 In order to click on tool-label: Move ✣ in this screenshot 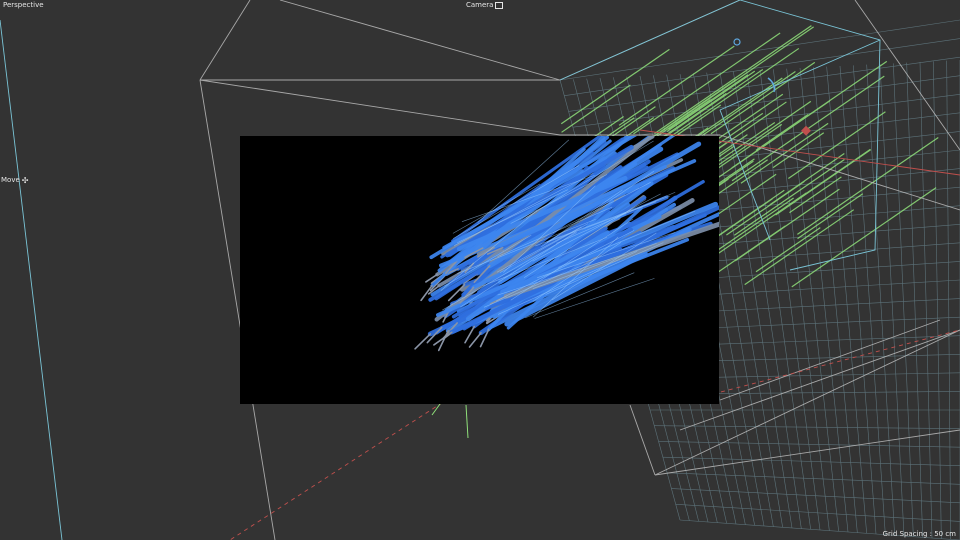, I will do `click(14, 180)`.